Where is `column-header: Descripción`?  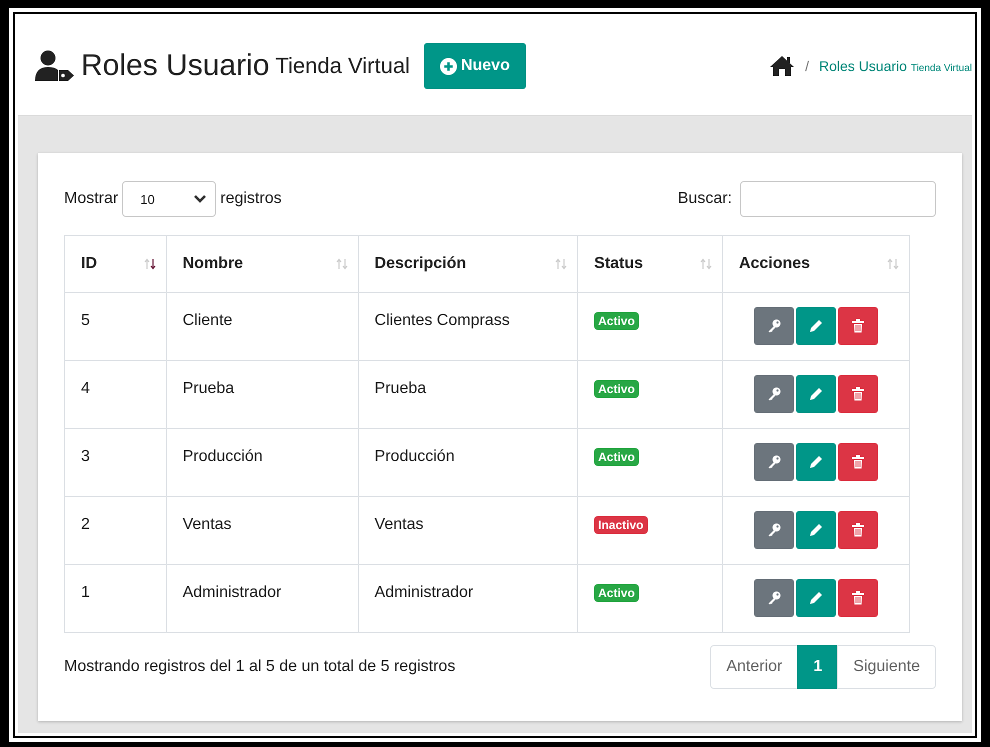 column-header: Descripción is located at coordinates (468, 264).